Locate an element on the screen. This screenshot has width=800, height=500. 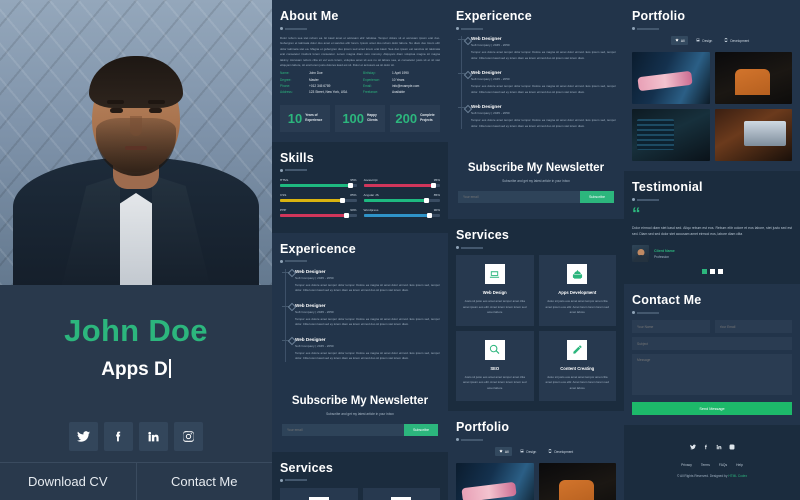
avatar is located at coordinates (640, 254).